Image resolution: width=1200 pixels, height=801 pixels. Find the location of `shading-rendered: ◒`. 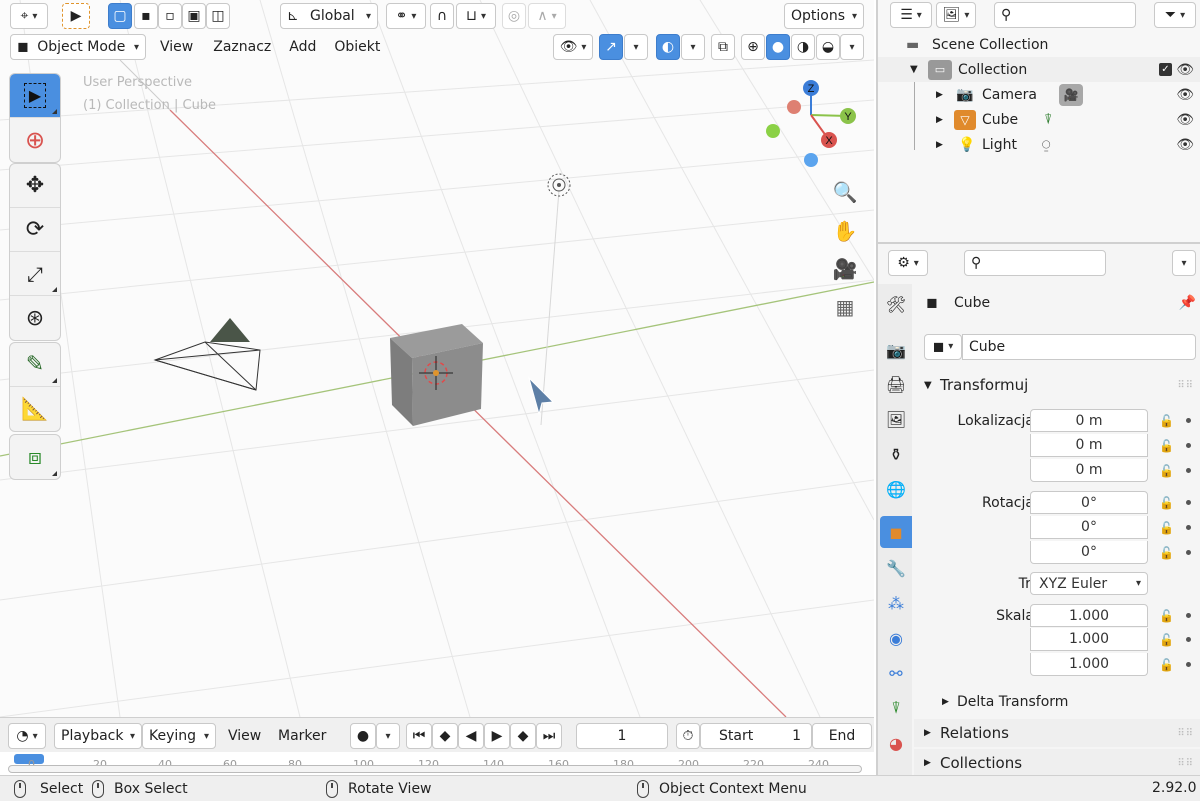

shading-rendered: ◒ is located at coordinates (828, 47).